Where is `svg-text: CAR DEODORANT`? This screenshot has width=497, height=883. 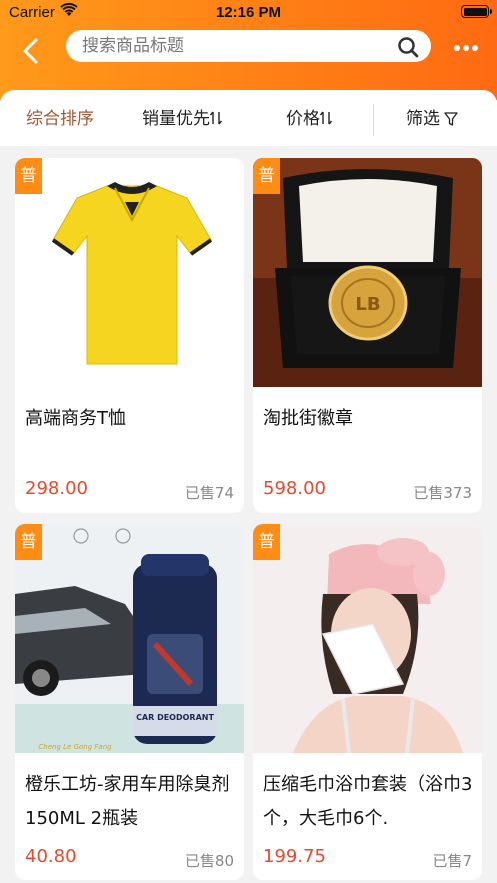
svg-text: CAR DEODORANT is located at coordinates (175, 717).